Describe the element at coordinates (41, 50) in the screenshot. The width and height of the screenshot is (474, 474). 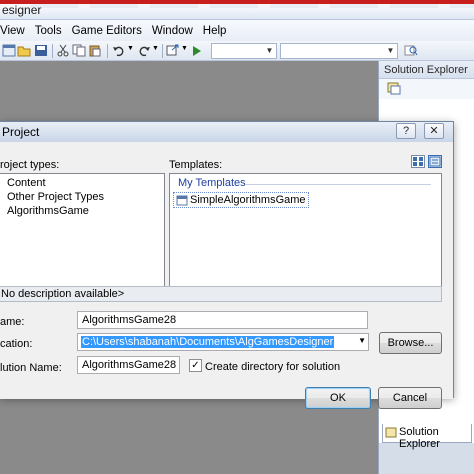
I see `save-icon` at that location.